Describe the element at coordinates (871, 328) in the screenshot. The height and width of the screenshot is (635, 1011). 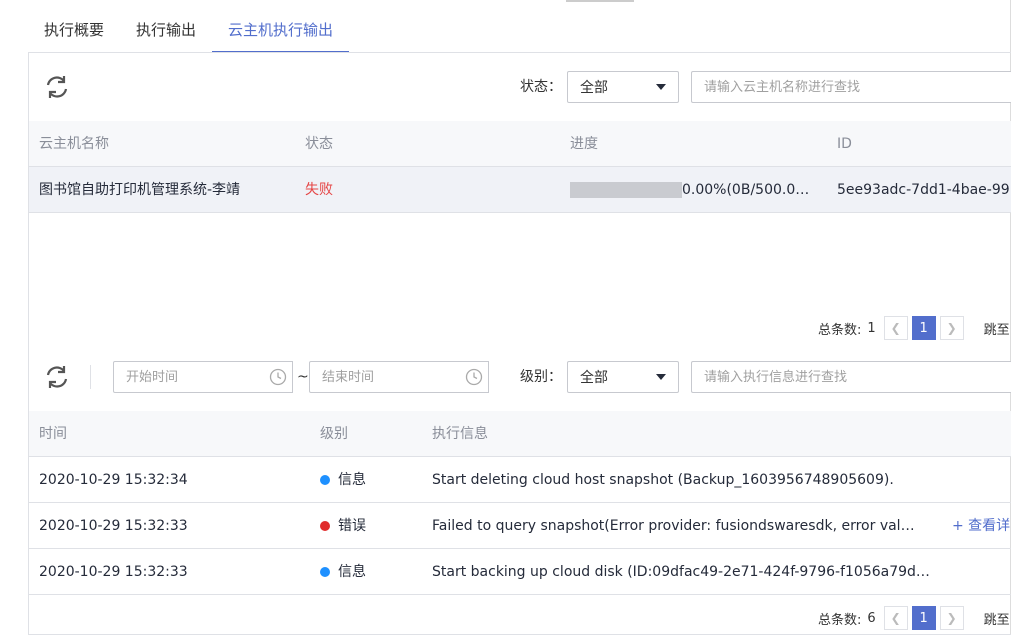
I see `total-count: 1` at that location.